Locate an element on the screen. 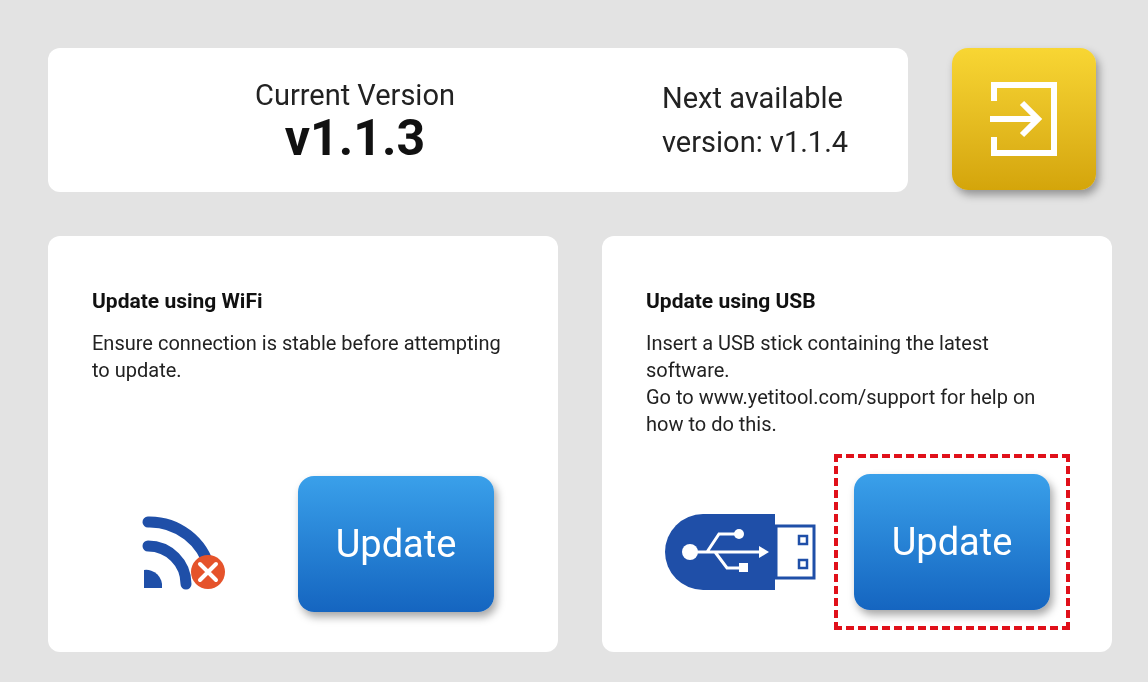 Image resolution: width=1148 pixels, height=682 pixels. card-description: Insert a USB stick containing the latest software. is located at coordinates (818, 356).